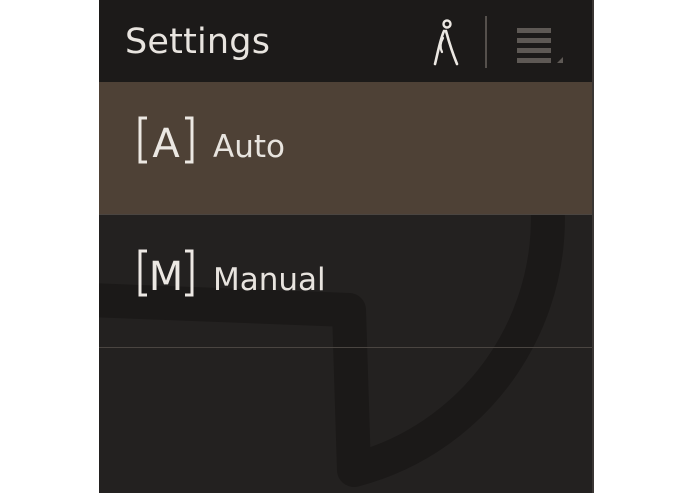 This screenshot has height=494, width=695. I want to click on hamburger-menu-icon, so click(538, 45).